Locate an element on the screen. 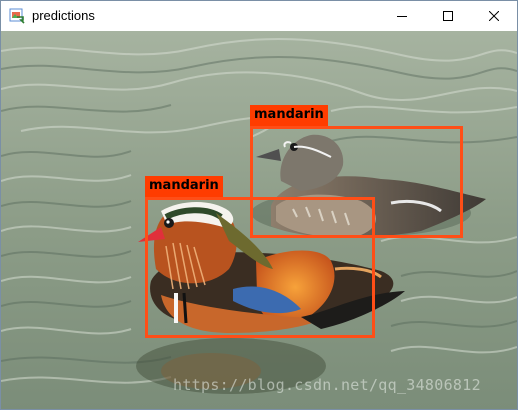 The image size is (518, 410). image-viewer-icon is located at coordinates (17, 16).